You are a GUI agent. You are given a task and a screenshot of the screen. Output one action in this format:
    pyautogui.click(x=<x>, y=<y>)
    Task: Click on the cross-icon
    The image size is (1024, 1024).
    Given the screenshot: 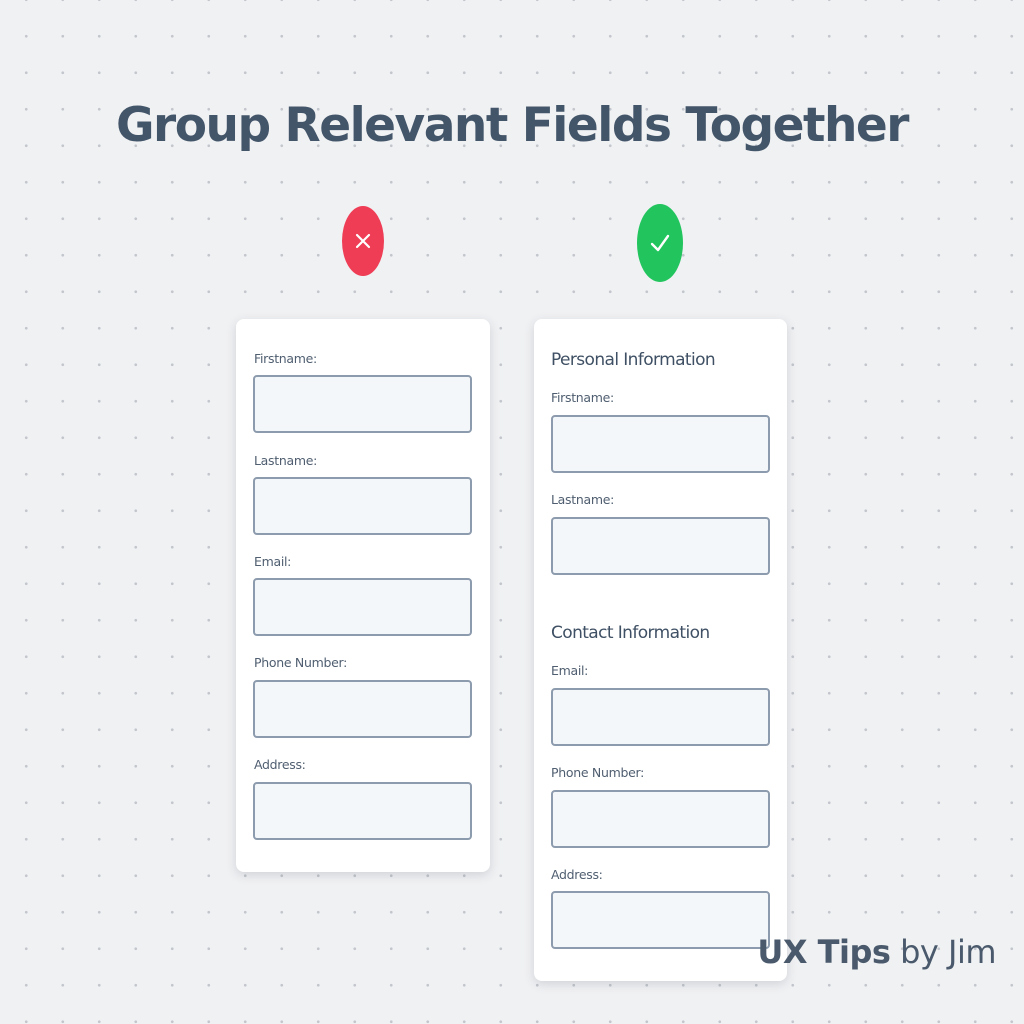 What is the action you would take?
    pyautogui.click(x=363, y=241)
    